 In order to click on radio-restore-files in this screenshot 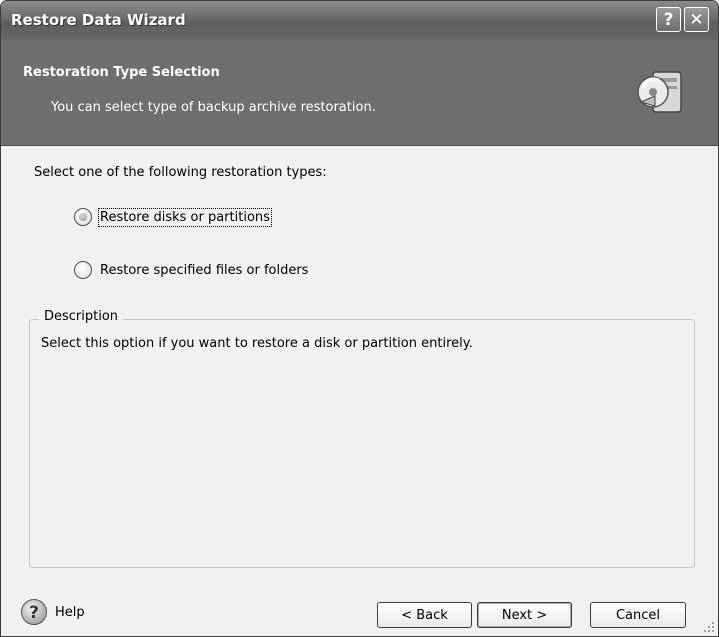, I will do `click(83, 270)`.